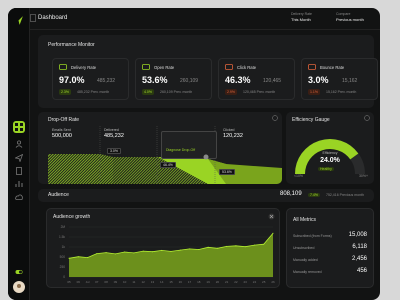 Image resolution: width=400 pixels, height=300 pixels. What do you see at coordinates (330, 249) in the screenshot?
I see `metric-row: Unsubscribed 6,118` at bounding box center [330, 249].